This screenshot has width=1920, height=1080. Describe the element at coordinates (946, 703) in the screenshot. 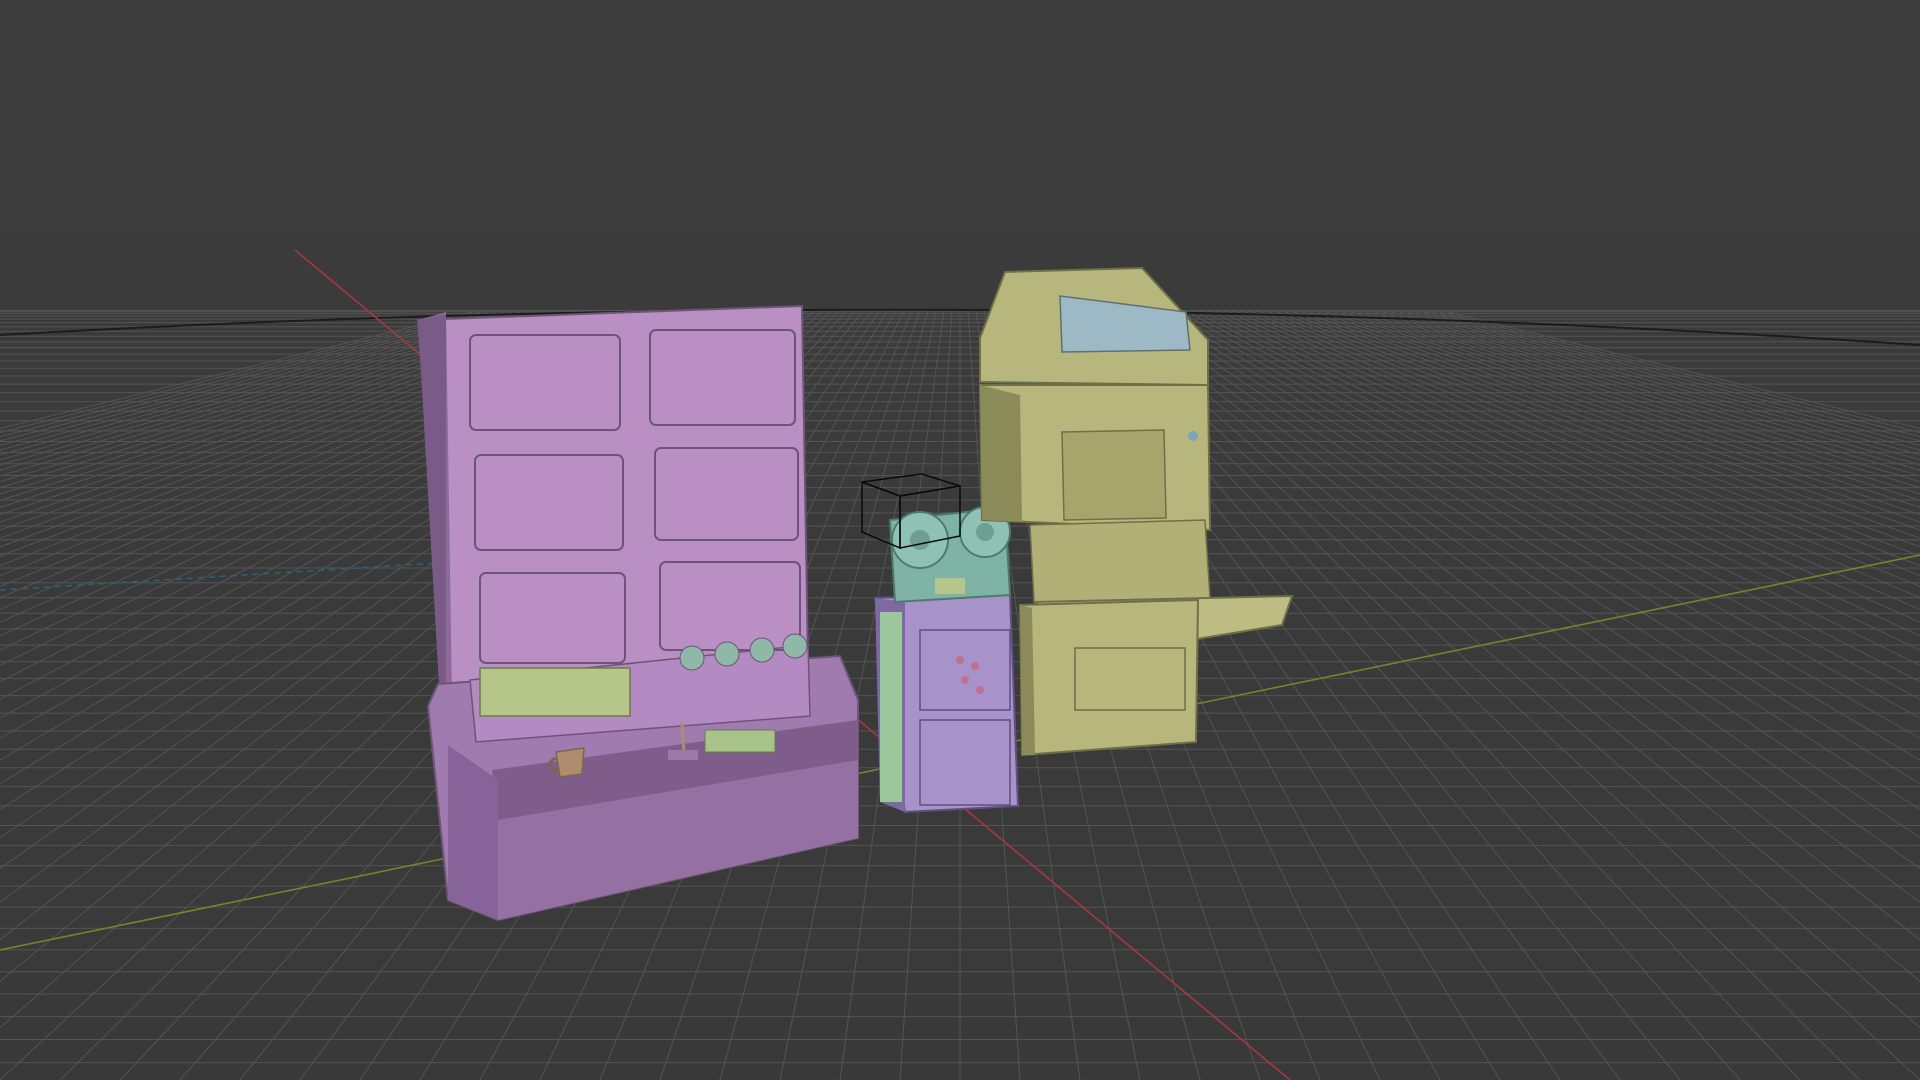

I see `server-rack` at that location.